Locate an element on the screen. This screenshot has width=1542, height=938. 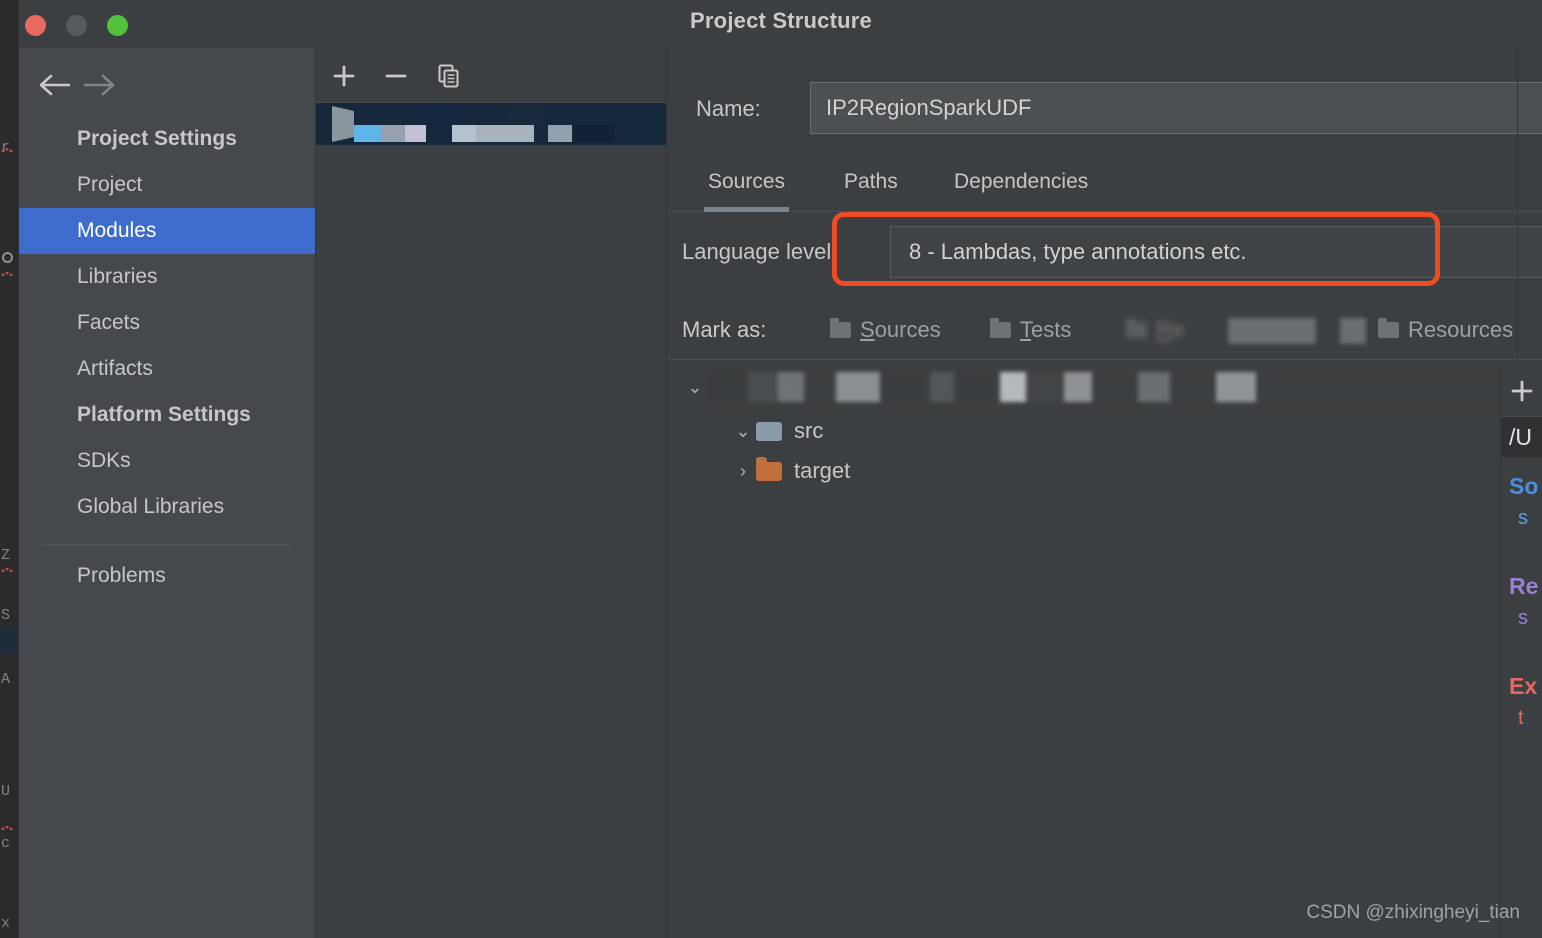
language-level-dropdown: 8 - Lambdas, type annotations etc. is located at coordinates (1216, 252).